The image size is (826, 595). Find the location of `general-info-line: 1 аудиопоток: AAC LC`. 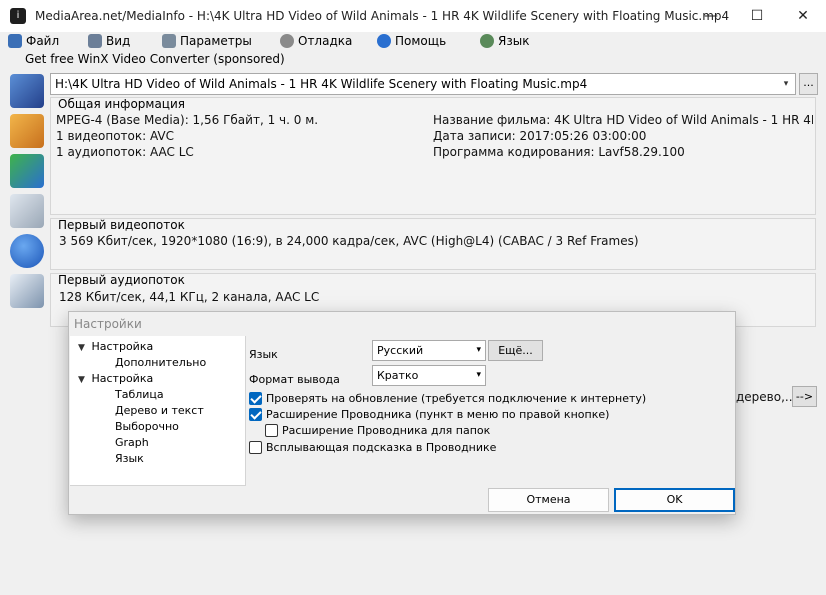

general-info-line: 1 аудиопоток: AAC LC is located at coordinates (125, 152).